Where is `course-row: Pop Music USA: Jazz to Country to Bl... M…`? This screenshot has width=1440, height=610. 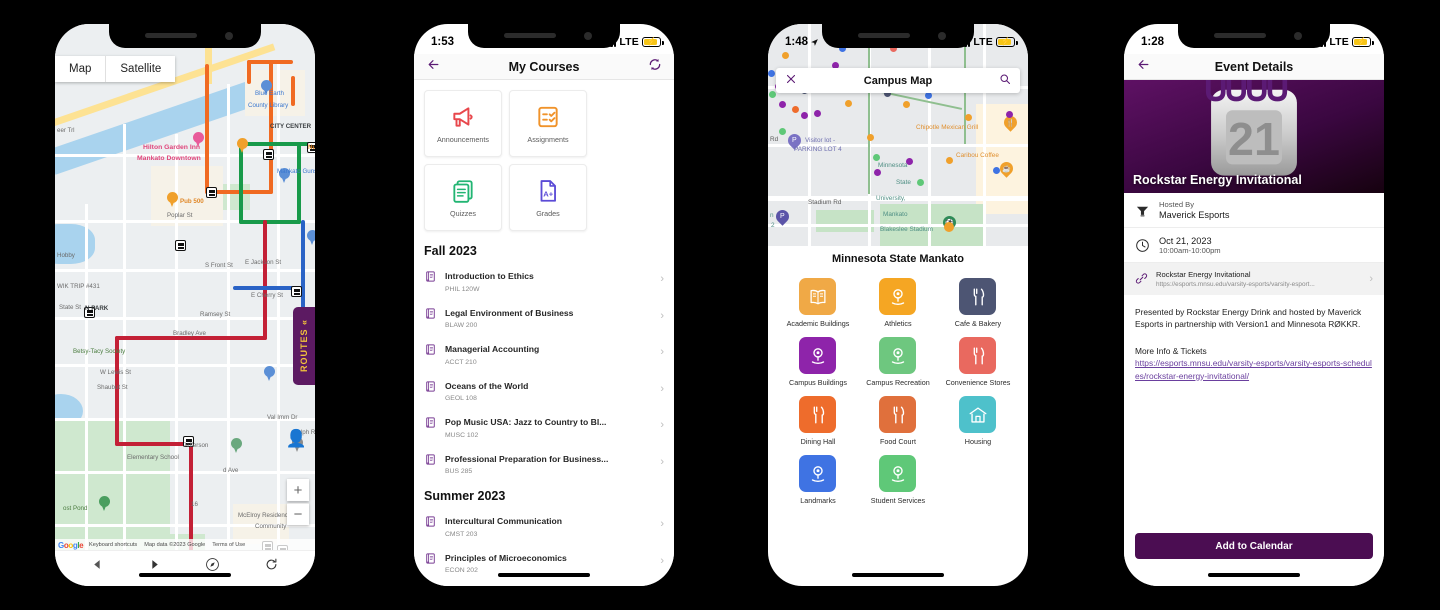
course-row: Pop Music USA: Jazz to Country to Bl... M… is located at coordinates (544, 425).